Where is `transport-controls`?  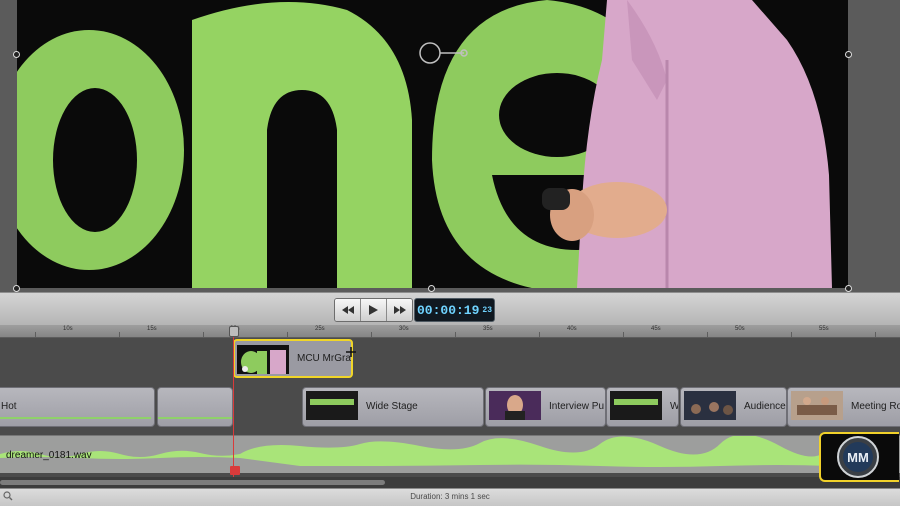
transport-controls is located at coordinates (373, 310).